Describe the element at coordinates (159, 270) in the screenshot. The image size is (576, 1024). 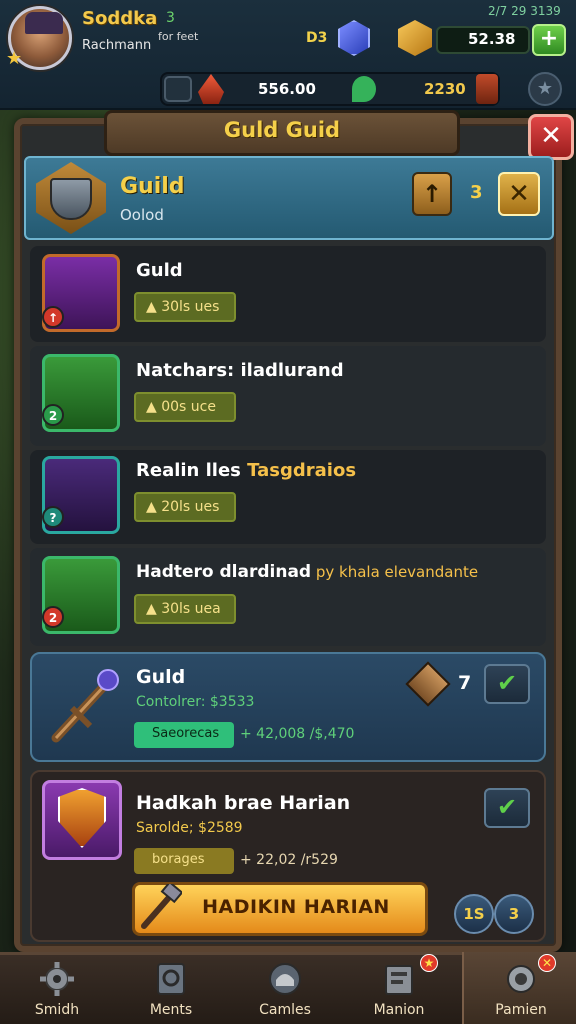
I see `item-title: Guld` at that location.